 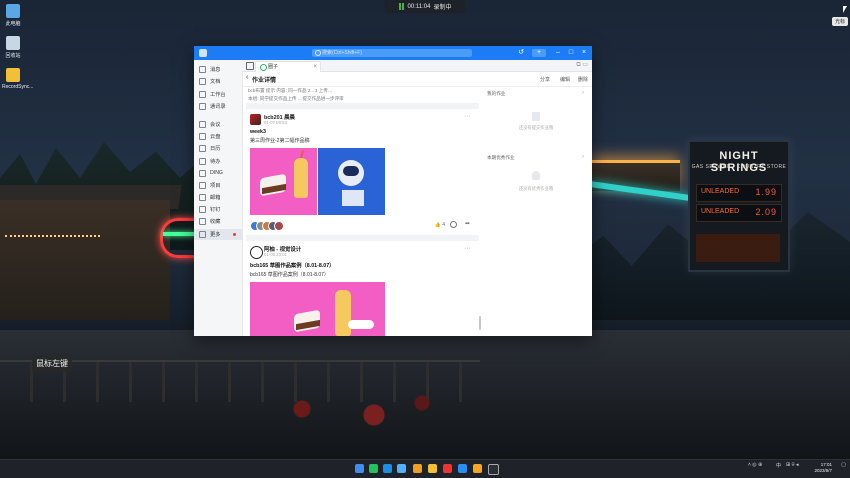 I want to click on system-clock: 17:01 2023/8/7, so click(x=823, y=468).